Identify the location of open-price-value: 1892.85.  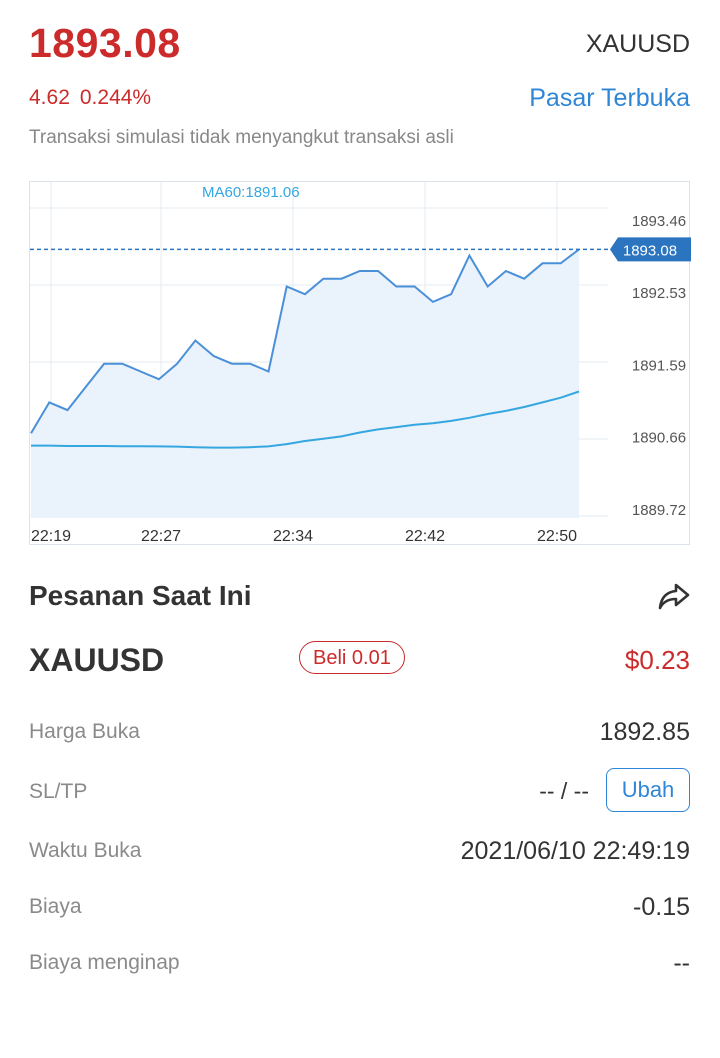
(644, 732).